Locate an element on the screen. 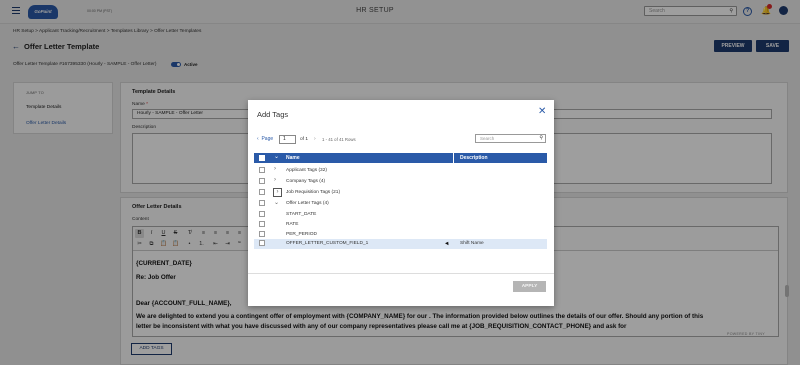 The height and width of the screenshot is (365, 800). pager-prev: ‹ Page is located at coordinates (265, 139).